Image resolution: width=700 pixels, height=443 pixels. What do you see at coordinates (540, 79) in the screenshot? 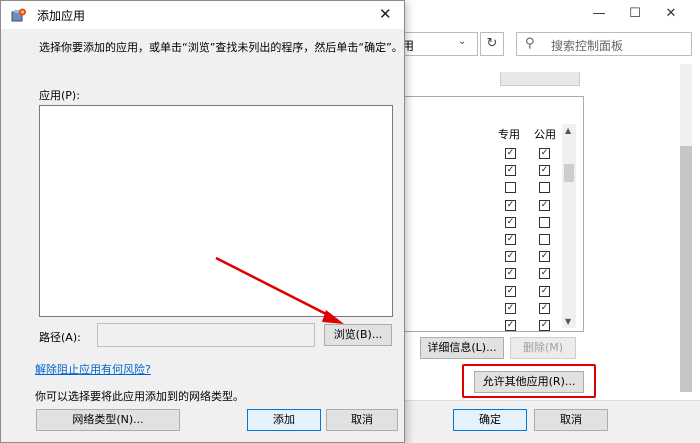
I see `change-settings-button-fragment` at bounding box center [540, 79].